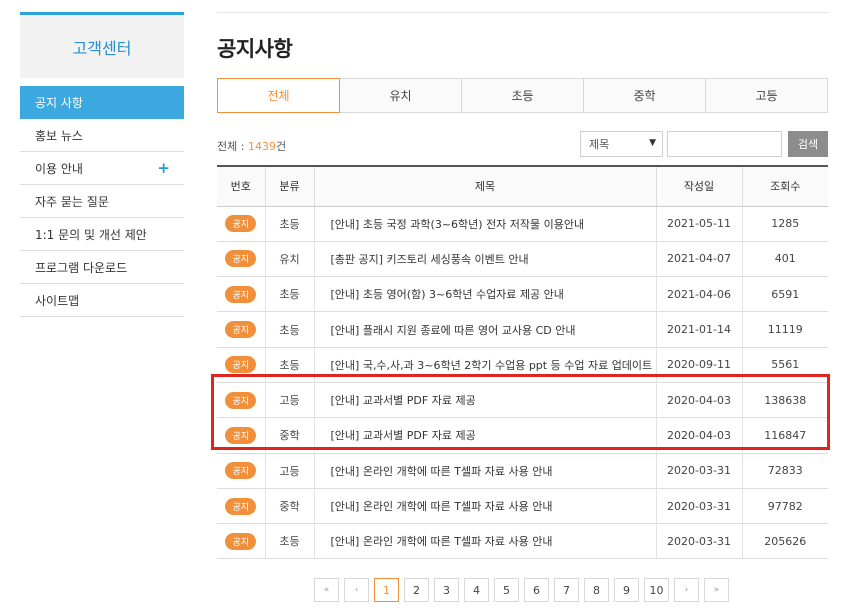  Describe the element at coordinates (784, 329) in the screenshot. I see `row-views: 11119` at that location.